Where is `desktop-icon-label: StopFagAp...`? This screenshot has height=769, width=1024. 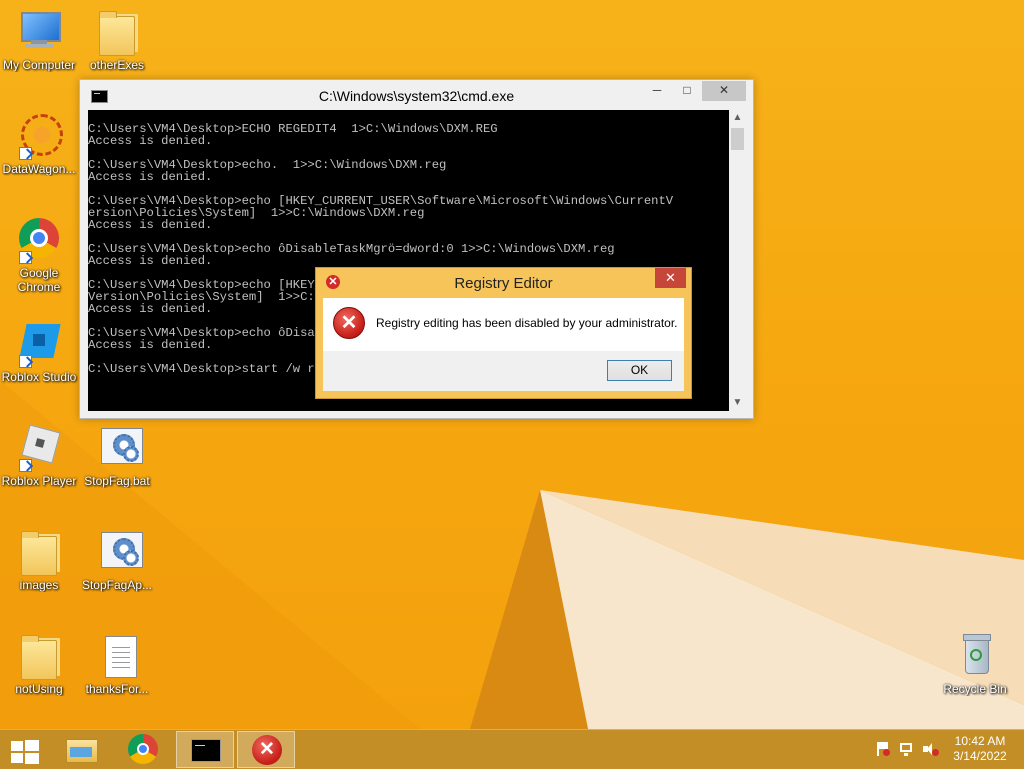
desktop-icon-label: StopFagAp... is located at coordinates (117, 585).